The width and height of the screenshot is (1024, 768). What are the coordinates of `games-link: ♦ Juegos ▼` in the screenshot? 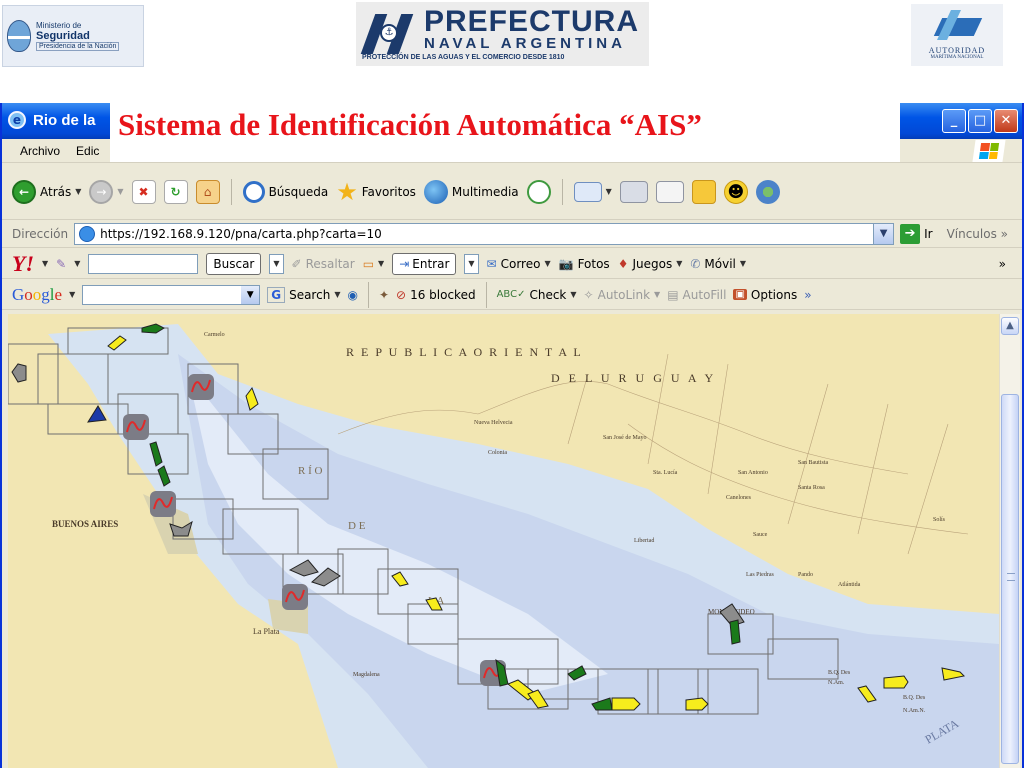 It's located at (650, 264).